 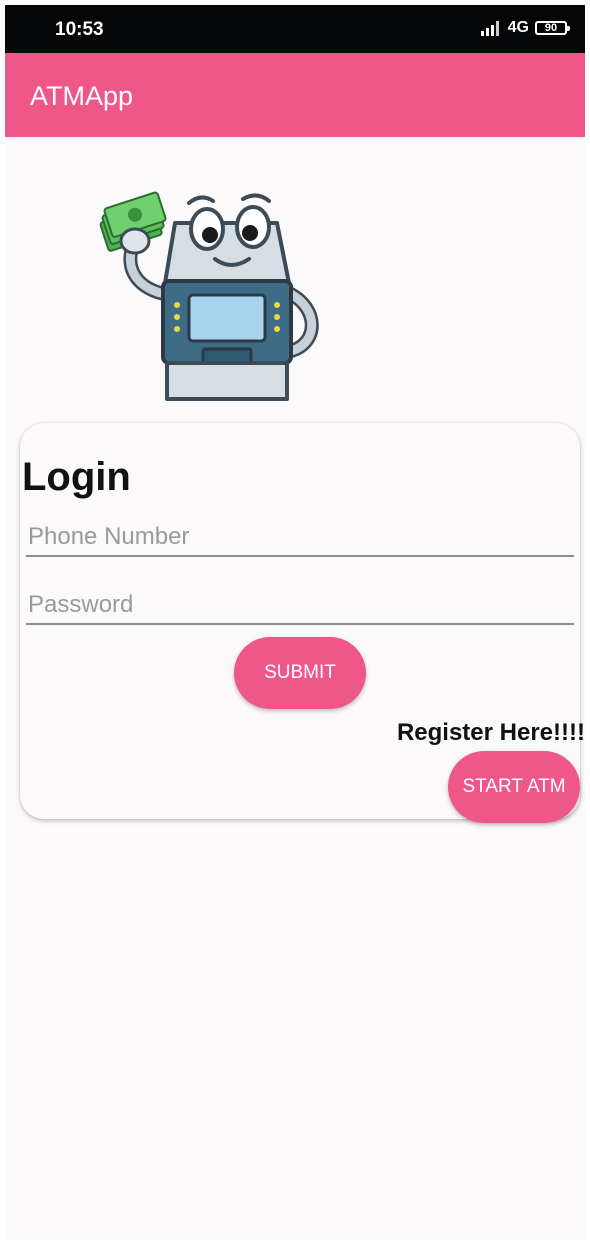 I want to click on start-atm-button: START ATM, so click(x=514, y=787).